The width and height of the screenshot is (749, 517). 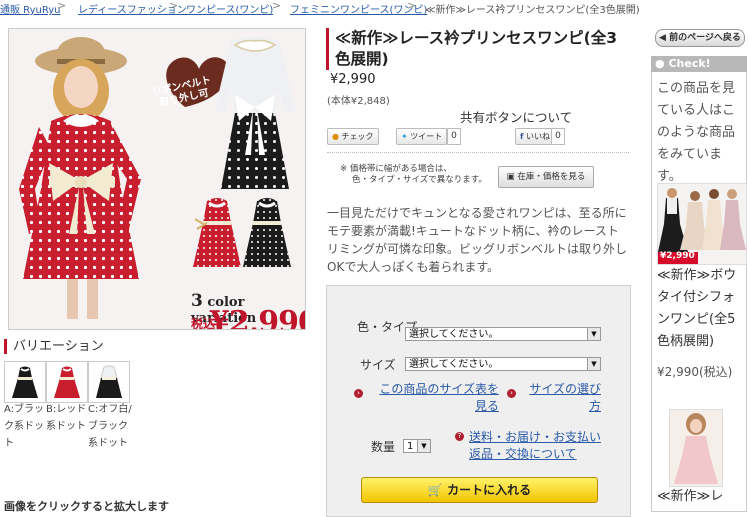 What do you see at coordinates (404, 136) in the screenshot?
I see `twitter-icon: ✦` at bounding box center [404, 136].